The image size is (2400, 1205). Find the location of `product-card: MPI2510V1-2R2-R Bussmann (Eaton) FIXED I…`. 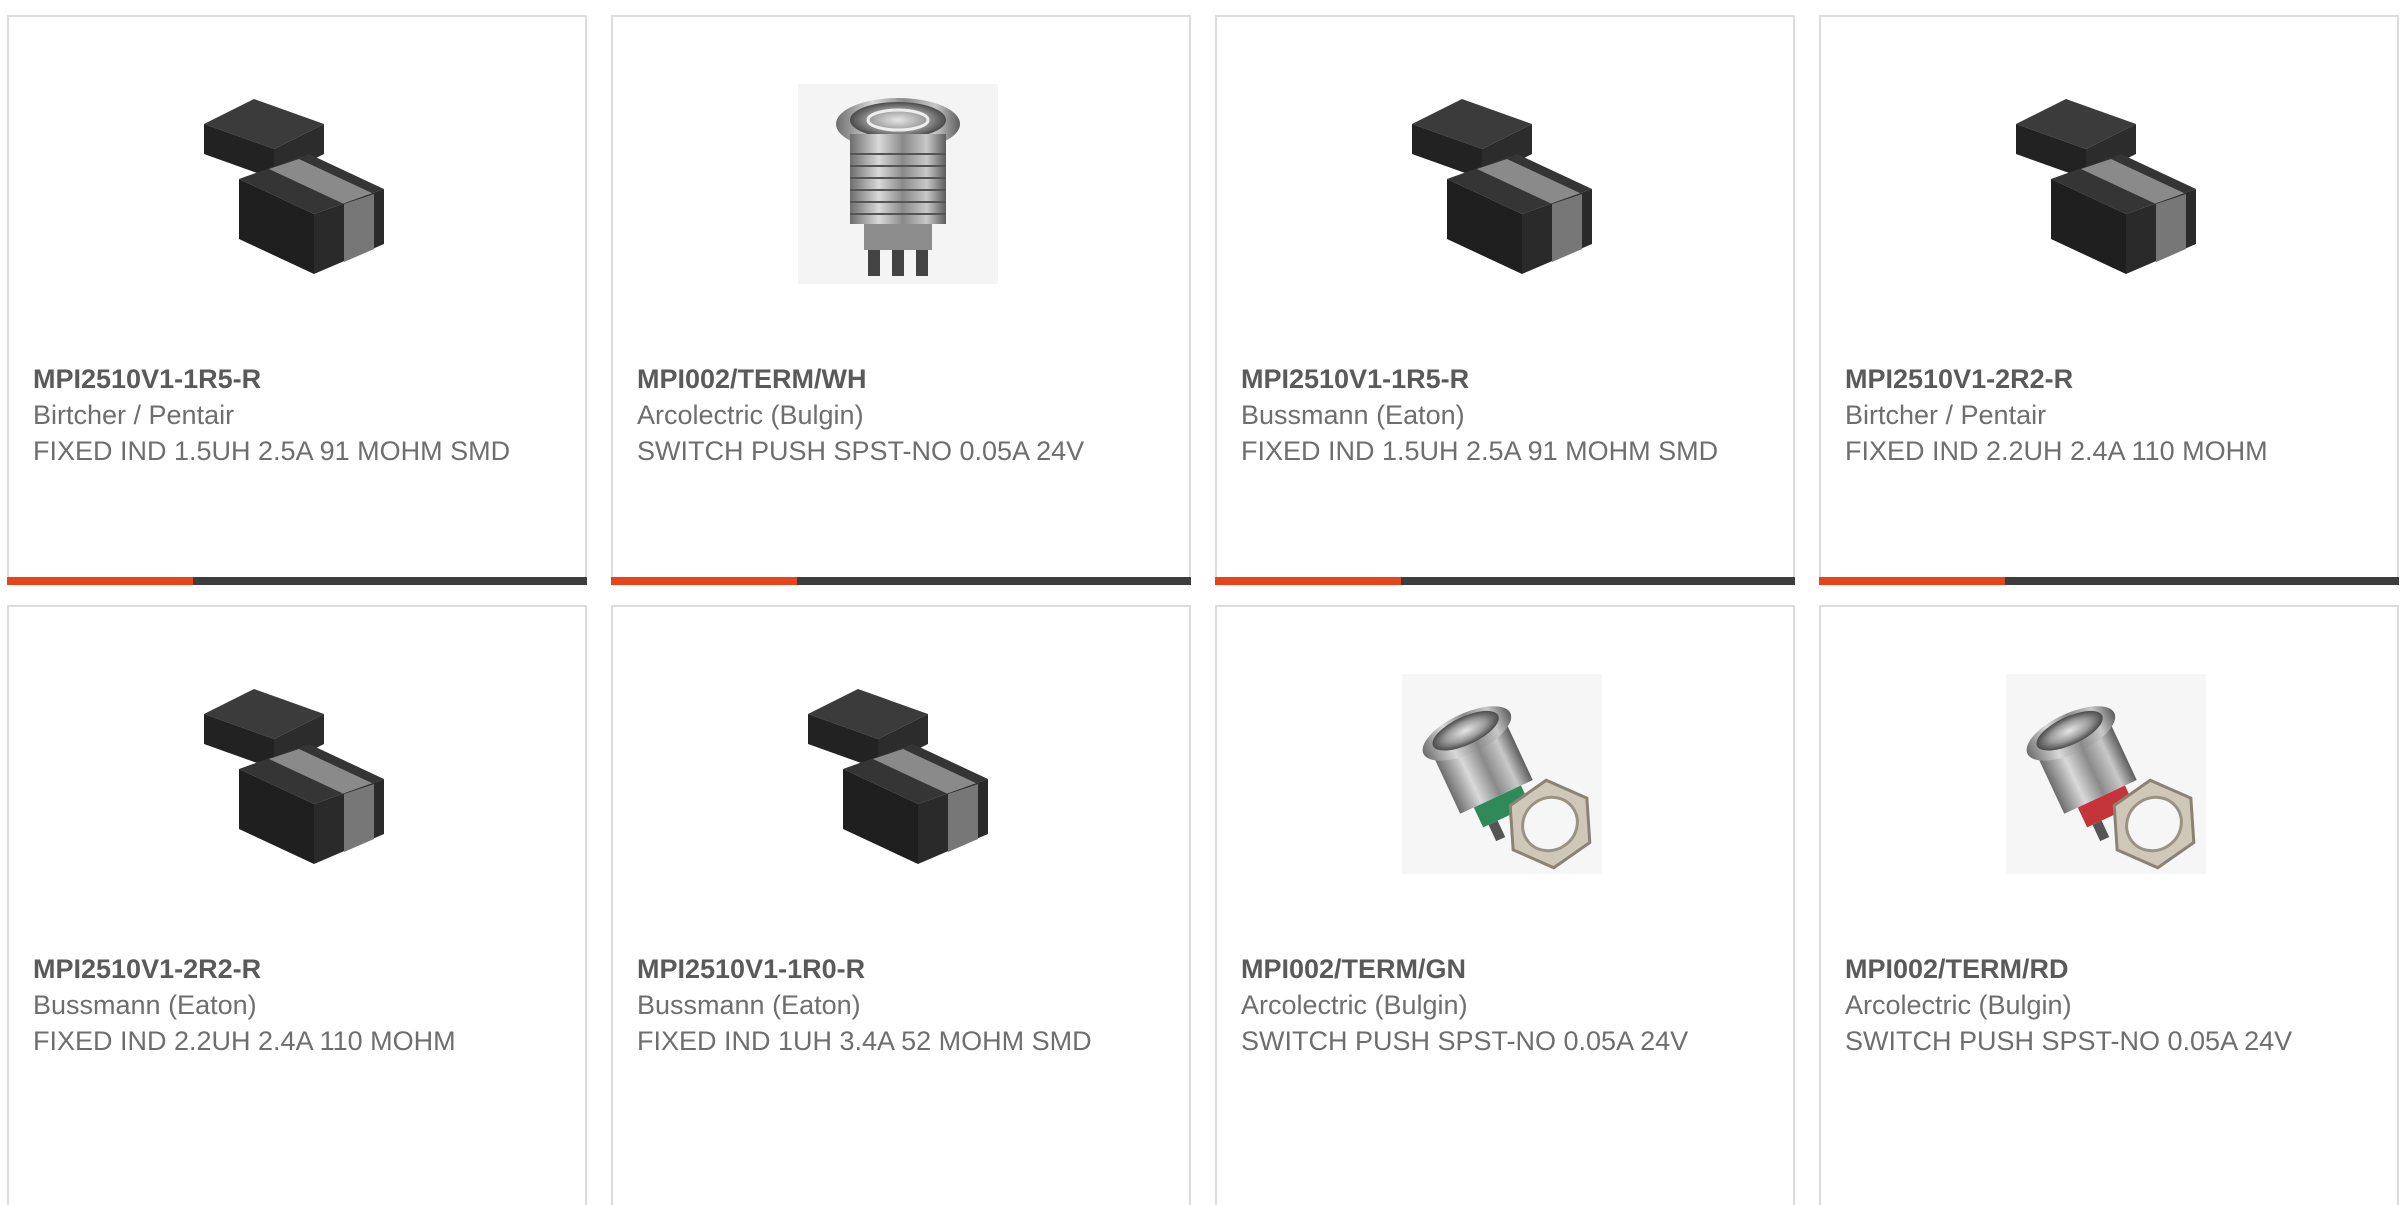

product-card: MPI2510V1-2R2-R Bussmann (Eaton) FIXED I… is located at coordinates (297, 905).